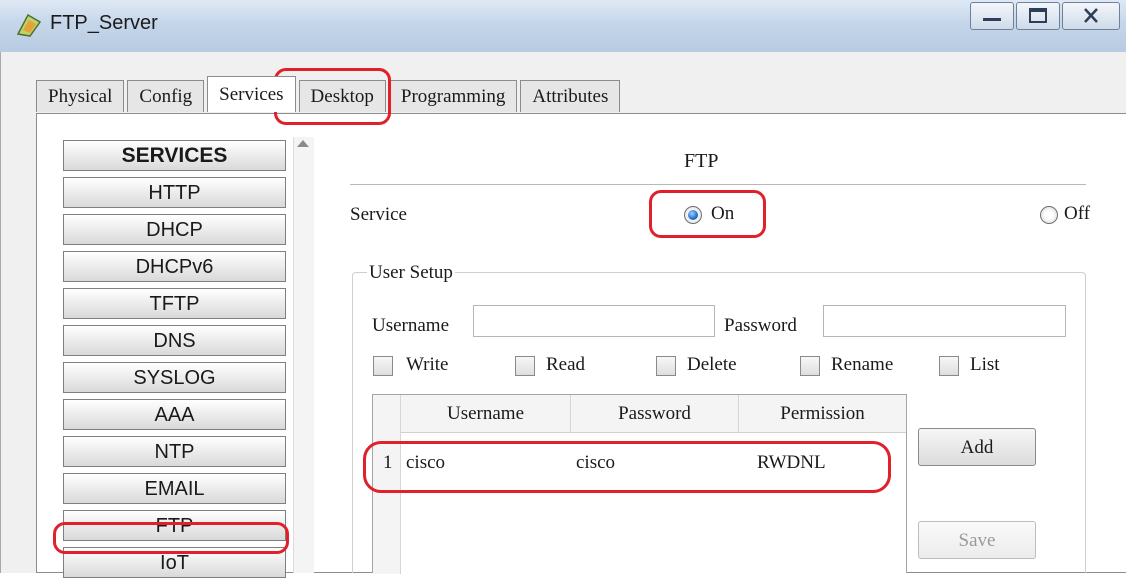 Image resolution: width=1126 pixels, height=584 pixels. I want to click on maximize-icon, so click(1038, 15).